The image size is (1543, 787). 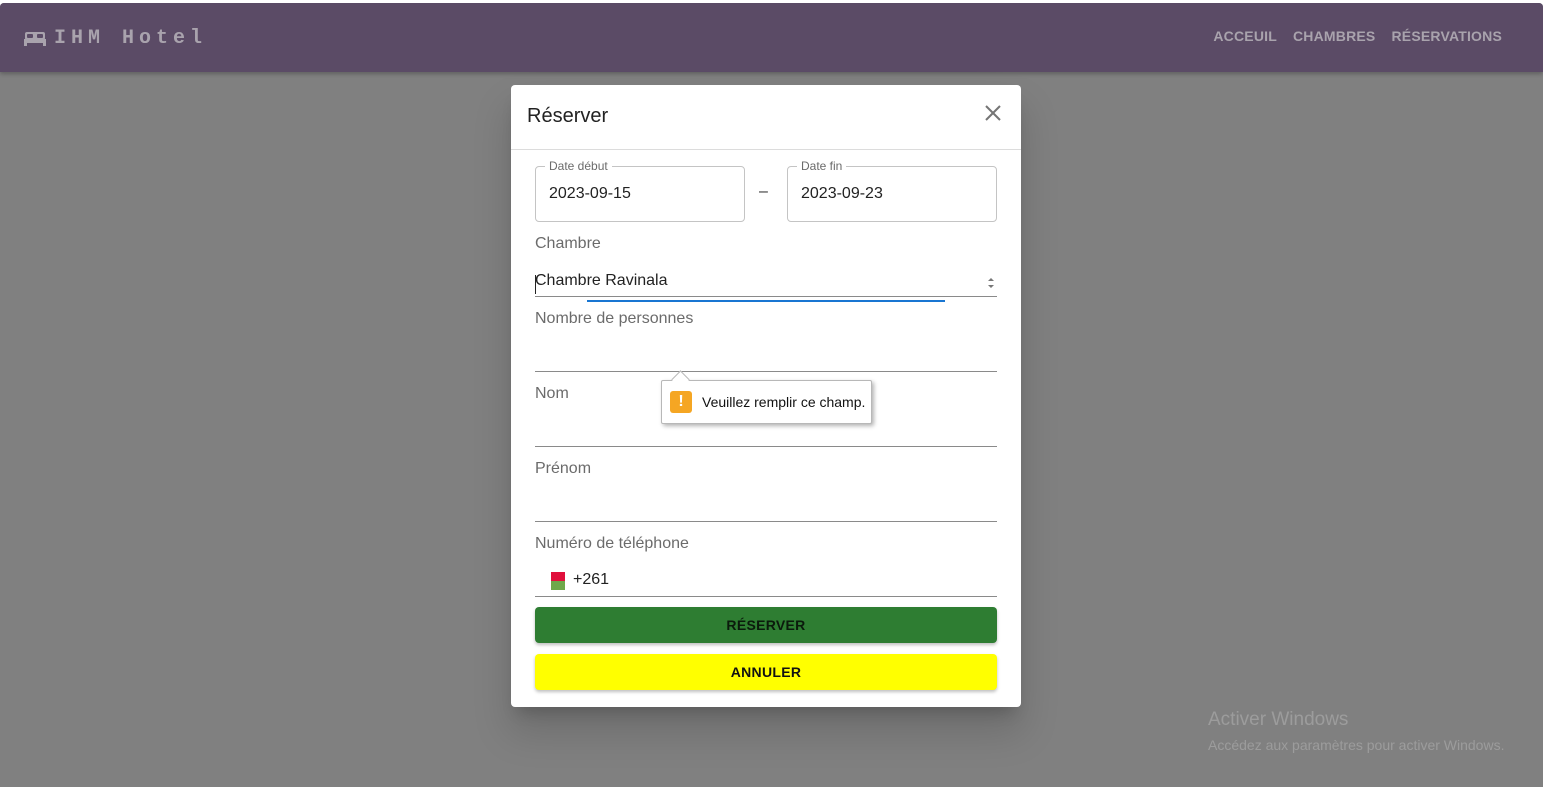 I want to click on telephone-underline, so click(x=766, y=596).